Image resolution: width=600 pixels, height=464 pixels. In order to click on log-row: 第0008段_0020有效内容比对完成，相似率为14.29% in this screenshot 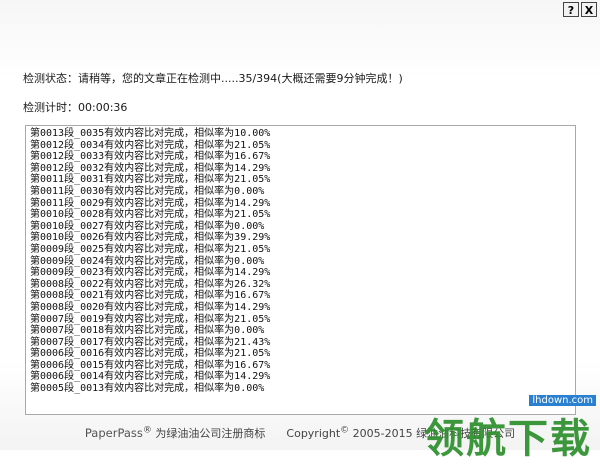, I will do `click(150, 307)`.